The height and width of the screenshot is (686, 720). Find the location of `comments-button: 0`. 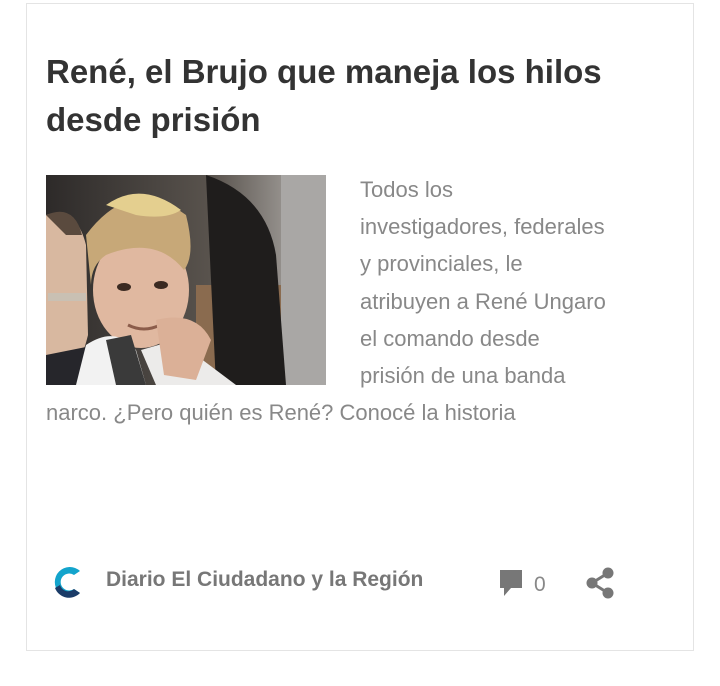

comments-button: 0 is located at coordinates (528, 584).